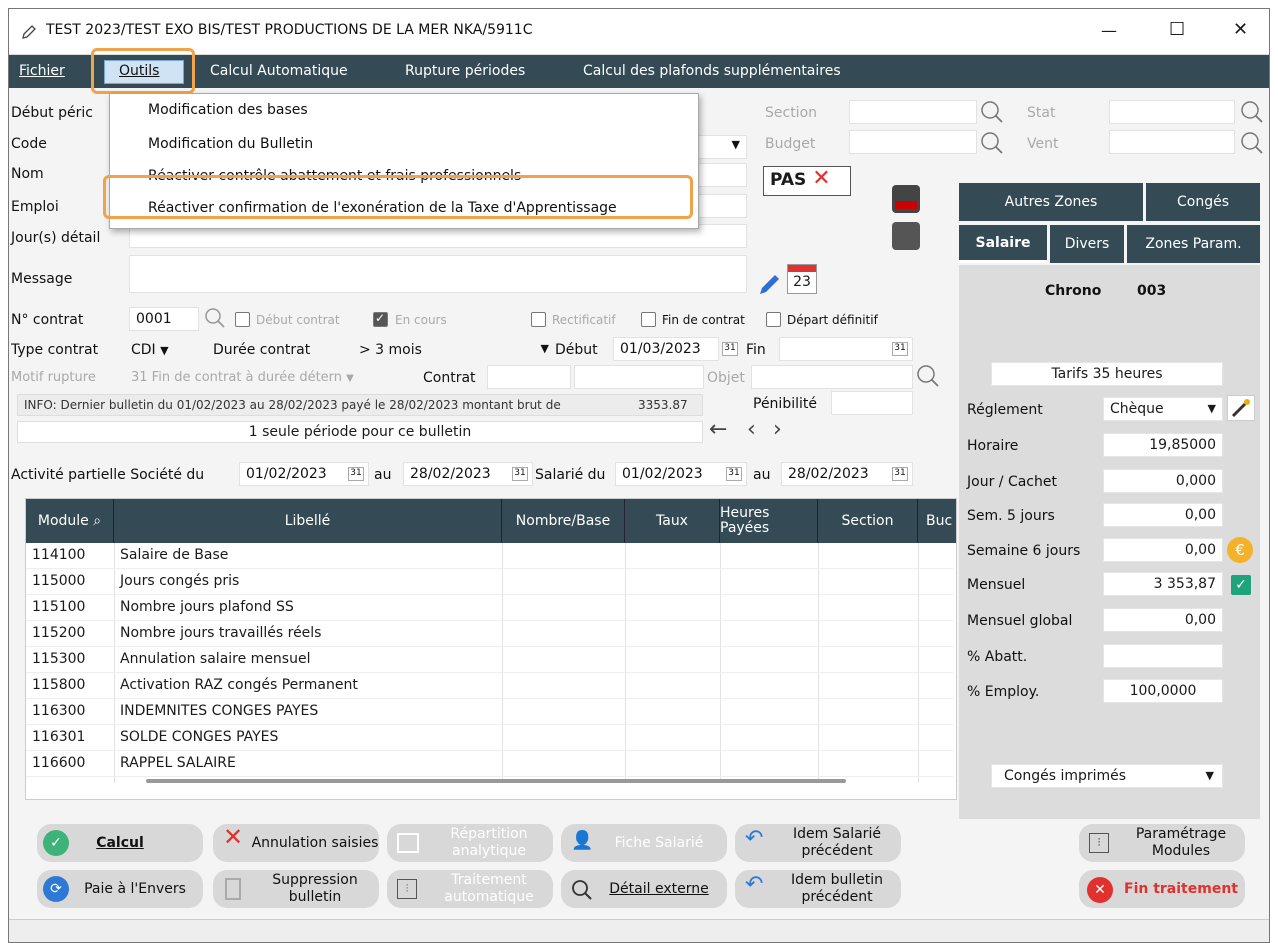 The image size is (1278, 943). I want to click on mensuel-checkbox: ✓, so click(1241, 585).